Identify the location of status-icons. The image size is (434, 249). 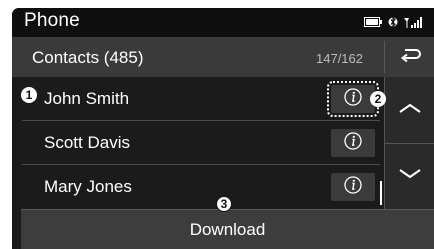
(394, 22).